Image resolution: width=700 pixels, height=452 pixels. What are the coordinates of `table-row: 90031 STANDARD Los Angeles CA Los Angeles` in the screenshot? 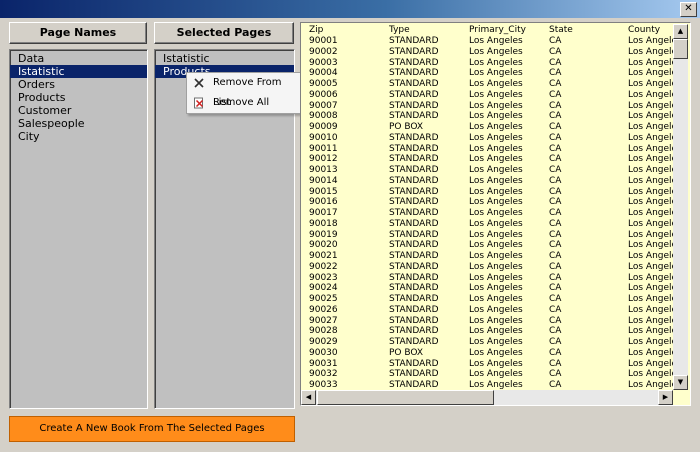 It's located at (488, 364).